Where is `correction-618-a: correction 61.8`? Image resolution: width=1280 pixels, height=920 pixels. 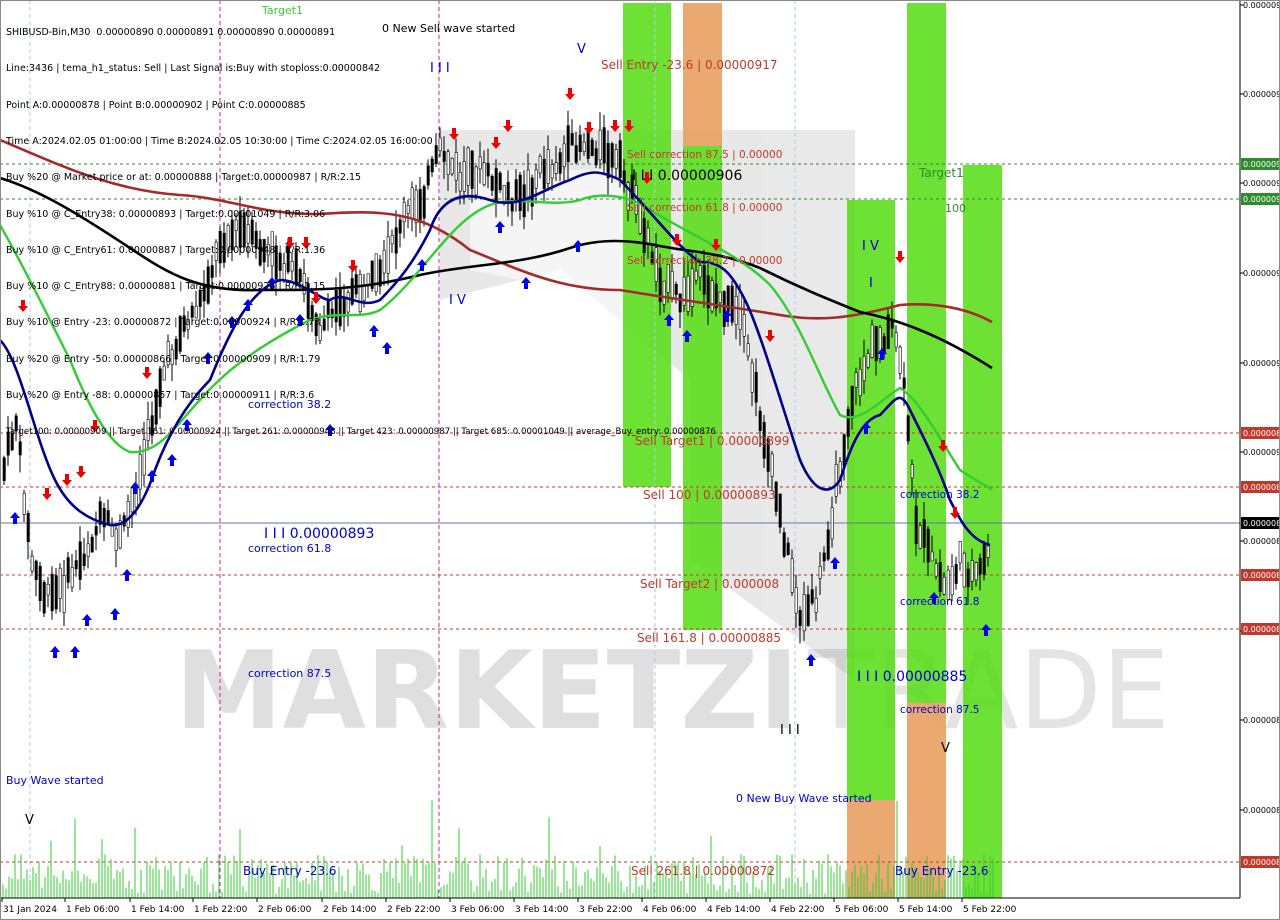
correction-618-a: correction 61.8 is located at coordinates (289, 548).